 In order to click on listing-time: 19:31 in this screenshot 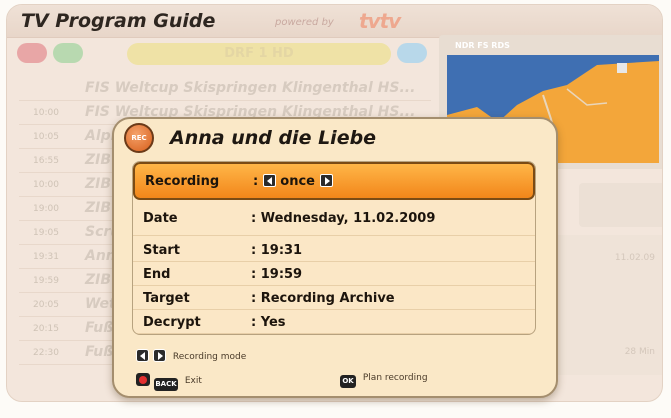, I will do `click(46, 257)`.